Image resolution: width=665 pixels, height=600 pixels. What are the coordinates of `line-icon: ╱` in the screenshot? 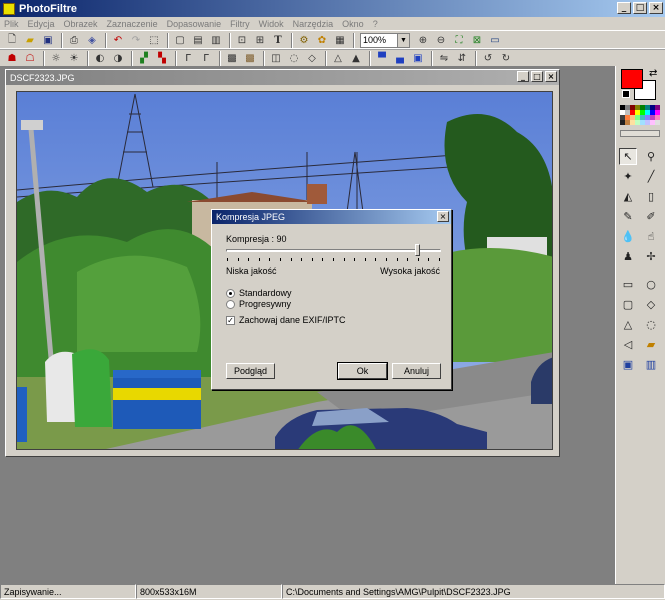 It's located at (651, 176).